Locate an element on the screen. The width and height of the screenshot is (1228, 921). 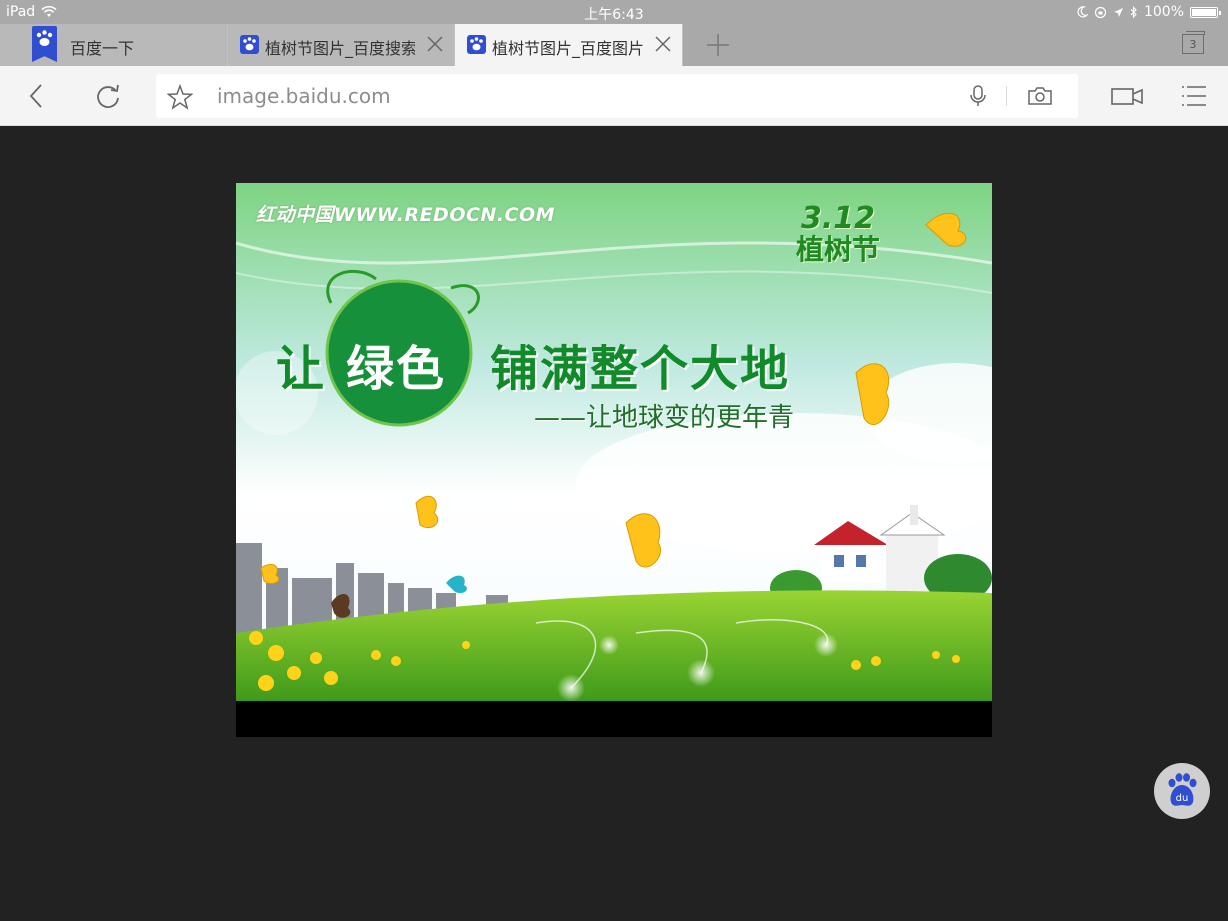
microphone-icon is located at coordinates (978, 96).